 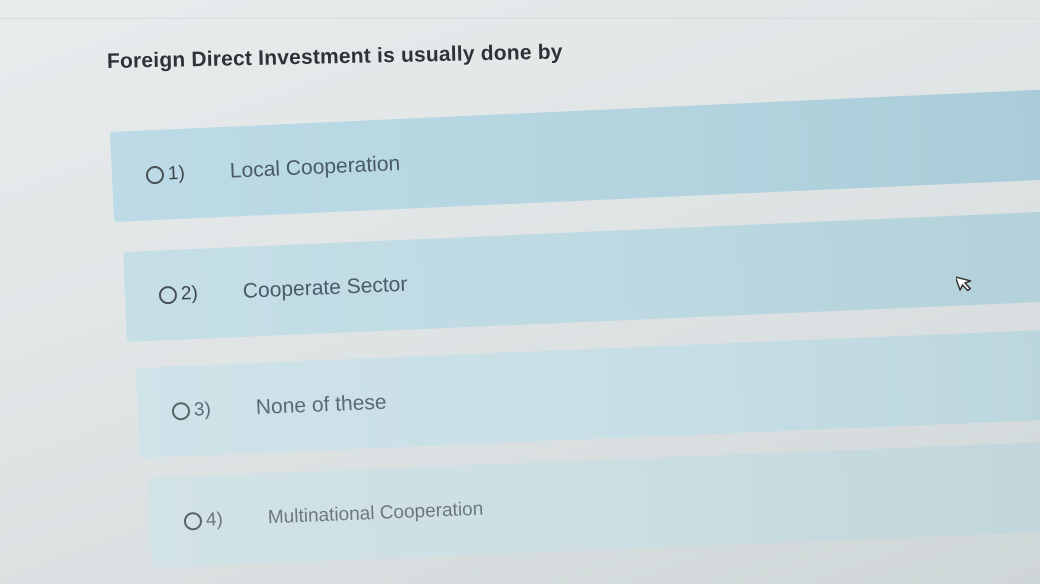 What do you see at coordinates (315, 167) in the screenshot?
I see `option-label: Local Cooperation` at bounding box center [315, 167].